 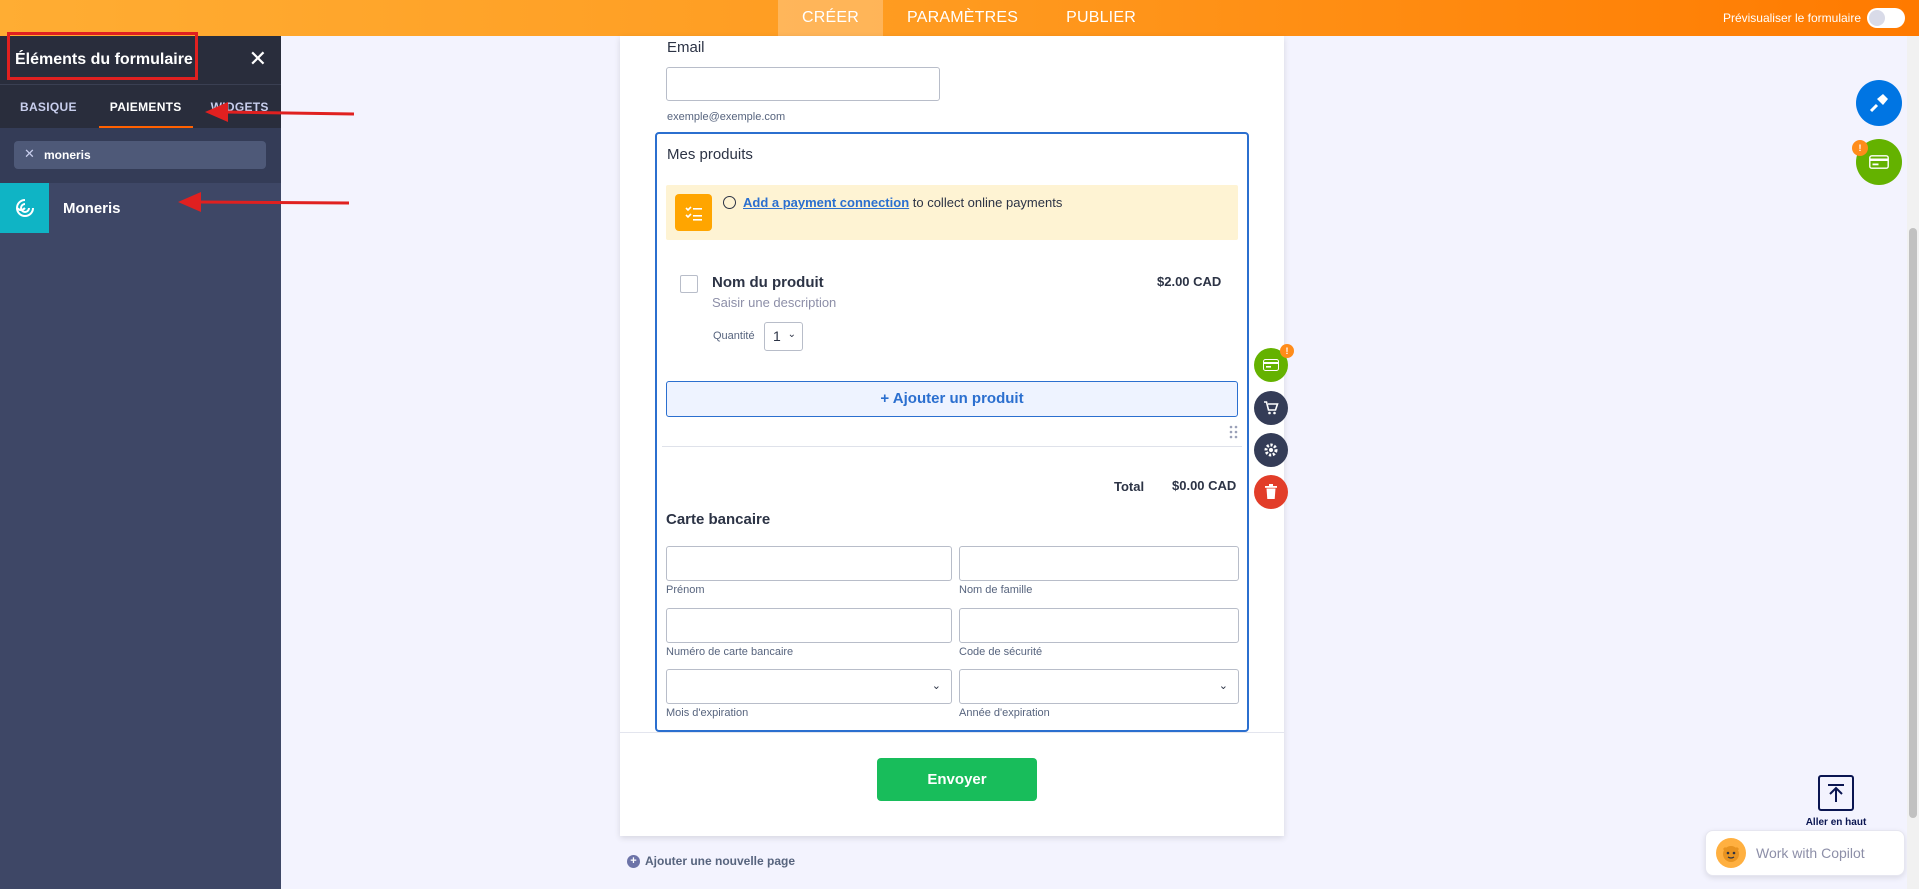 I want to click on preview-label: Prévisualiser le formulaire, so click(x=1791, y=18).